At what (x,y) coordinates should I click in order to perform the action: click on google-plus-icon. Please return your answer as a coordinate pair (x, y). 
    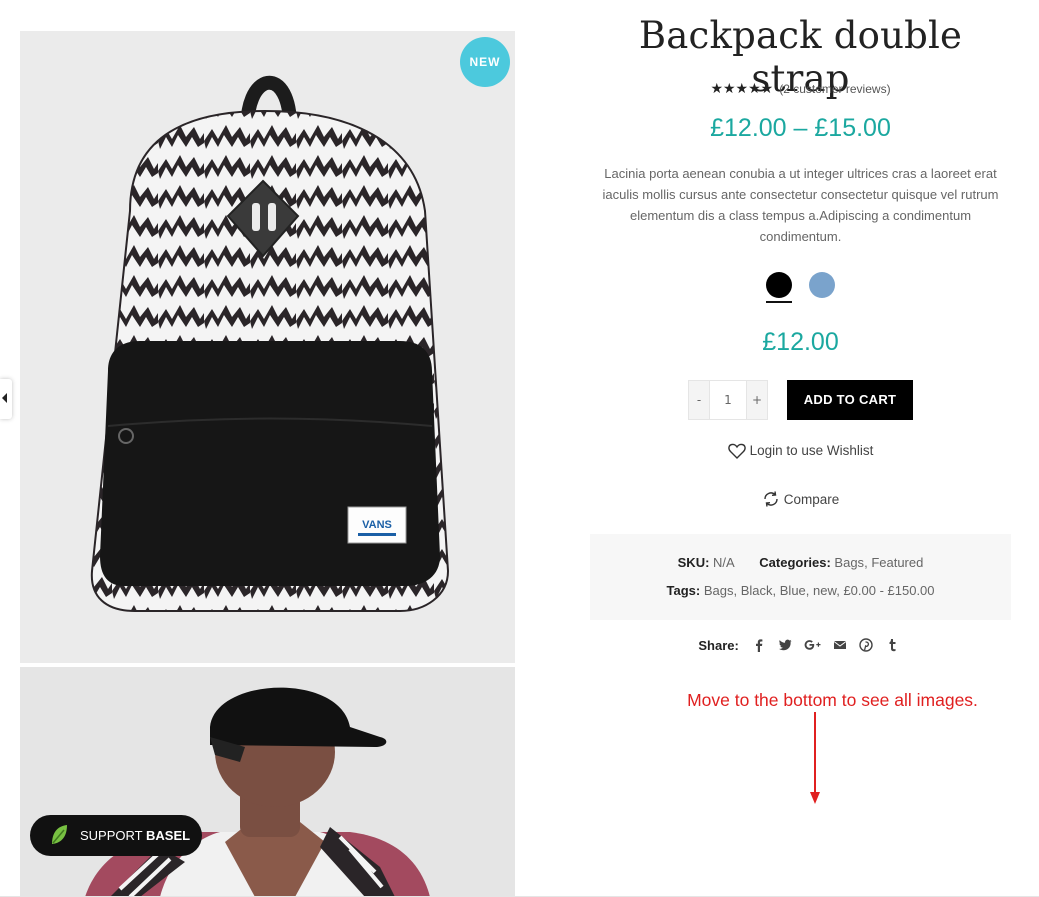
    Looking at the image, I should click on (813, 645).